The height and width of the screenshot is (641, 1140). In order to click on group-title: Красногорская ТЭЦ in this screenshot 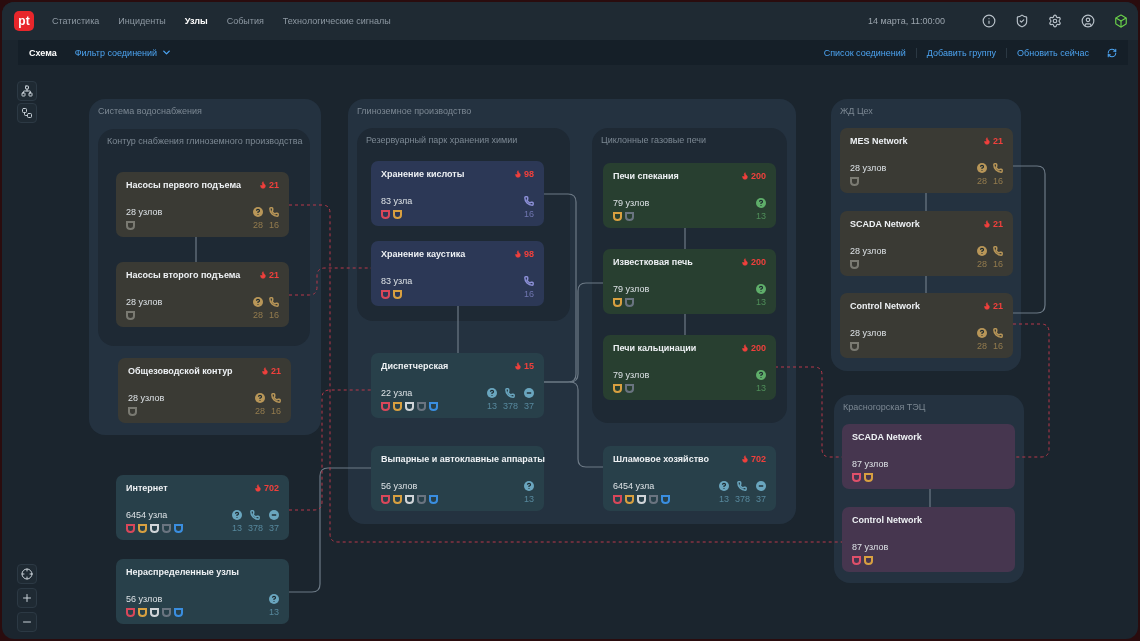, I will do `click(884, 407)`.